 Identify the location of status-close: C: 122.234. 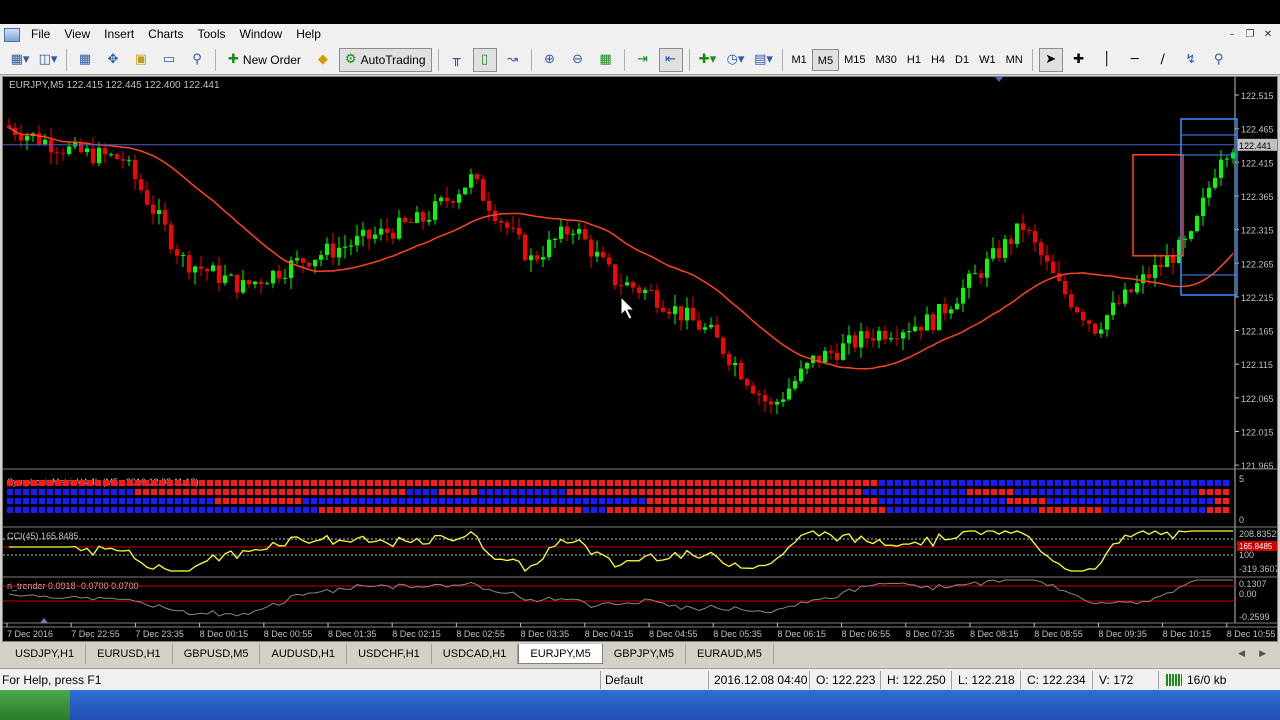
(1056, 680).